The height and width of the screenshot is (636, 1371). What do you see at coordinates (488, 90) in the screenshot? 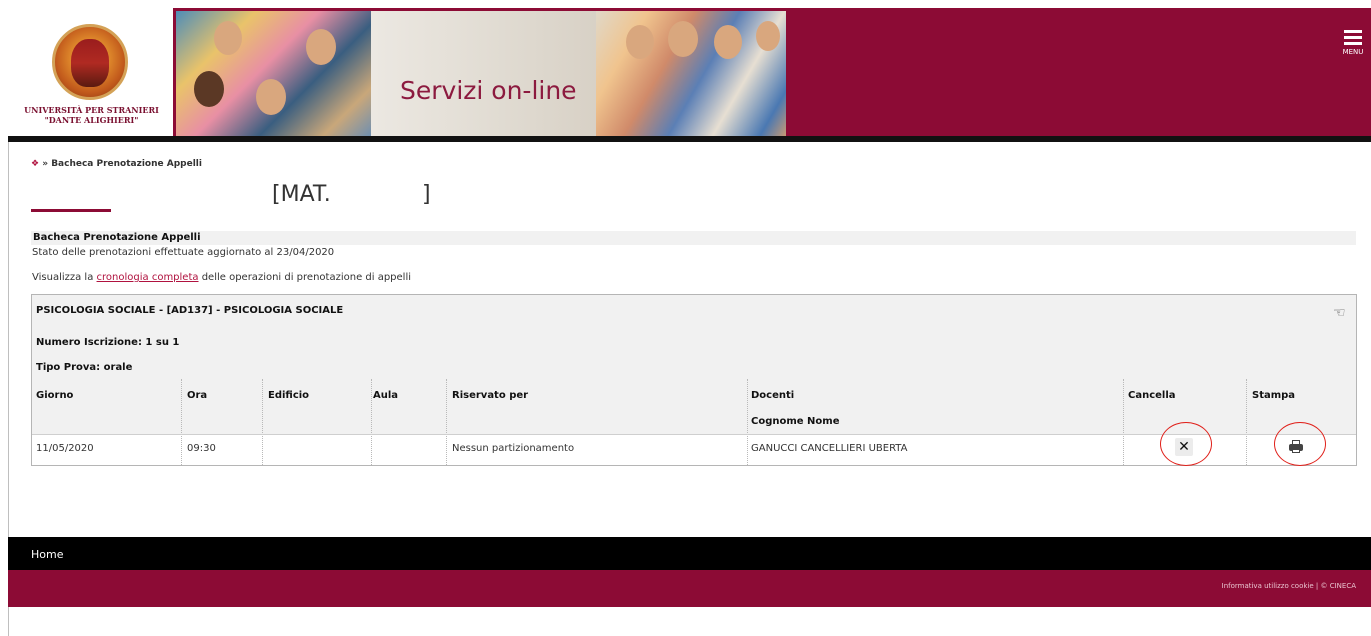
I see `banner-title: Servizi on-line` at bounding box center [488, 90].